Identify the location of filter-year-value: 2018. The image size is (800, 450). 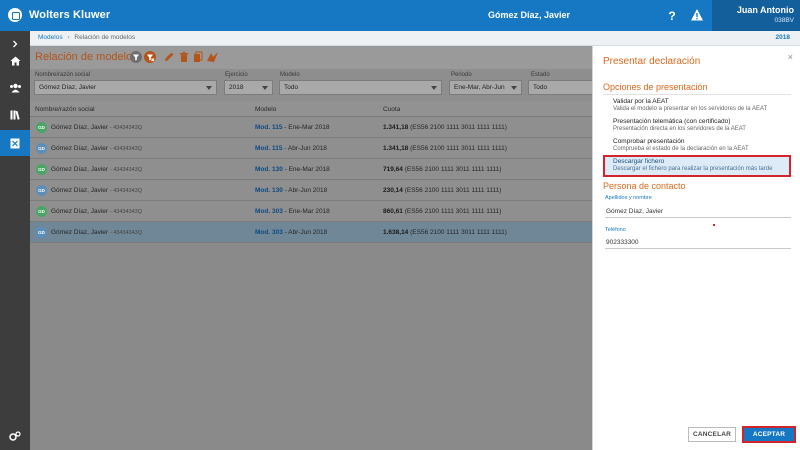
(236, 87).